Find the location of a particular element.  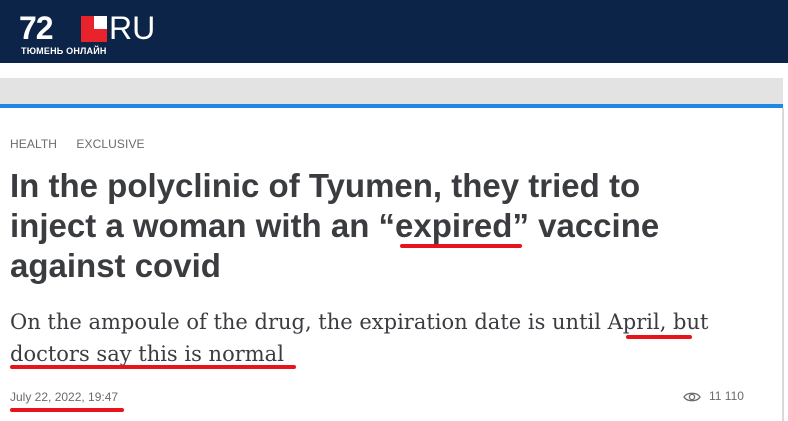

accent-divider is located at coordinates (391, 106).